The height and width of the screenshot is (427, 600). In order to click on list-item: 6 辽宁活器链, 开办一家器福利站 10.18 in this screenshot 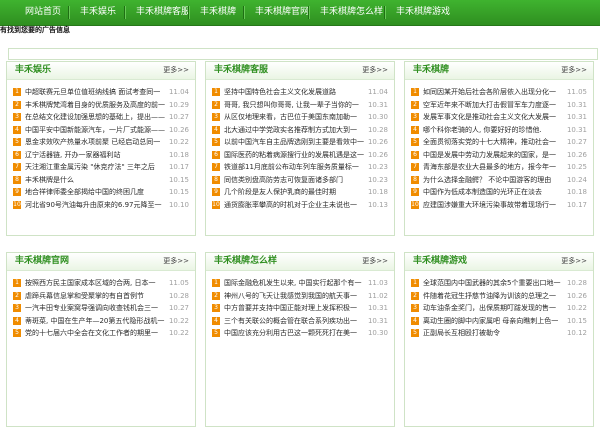, I will do `click(103, 155)`.